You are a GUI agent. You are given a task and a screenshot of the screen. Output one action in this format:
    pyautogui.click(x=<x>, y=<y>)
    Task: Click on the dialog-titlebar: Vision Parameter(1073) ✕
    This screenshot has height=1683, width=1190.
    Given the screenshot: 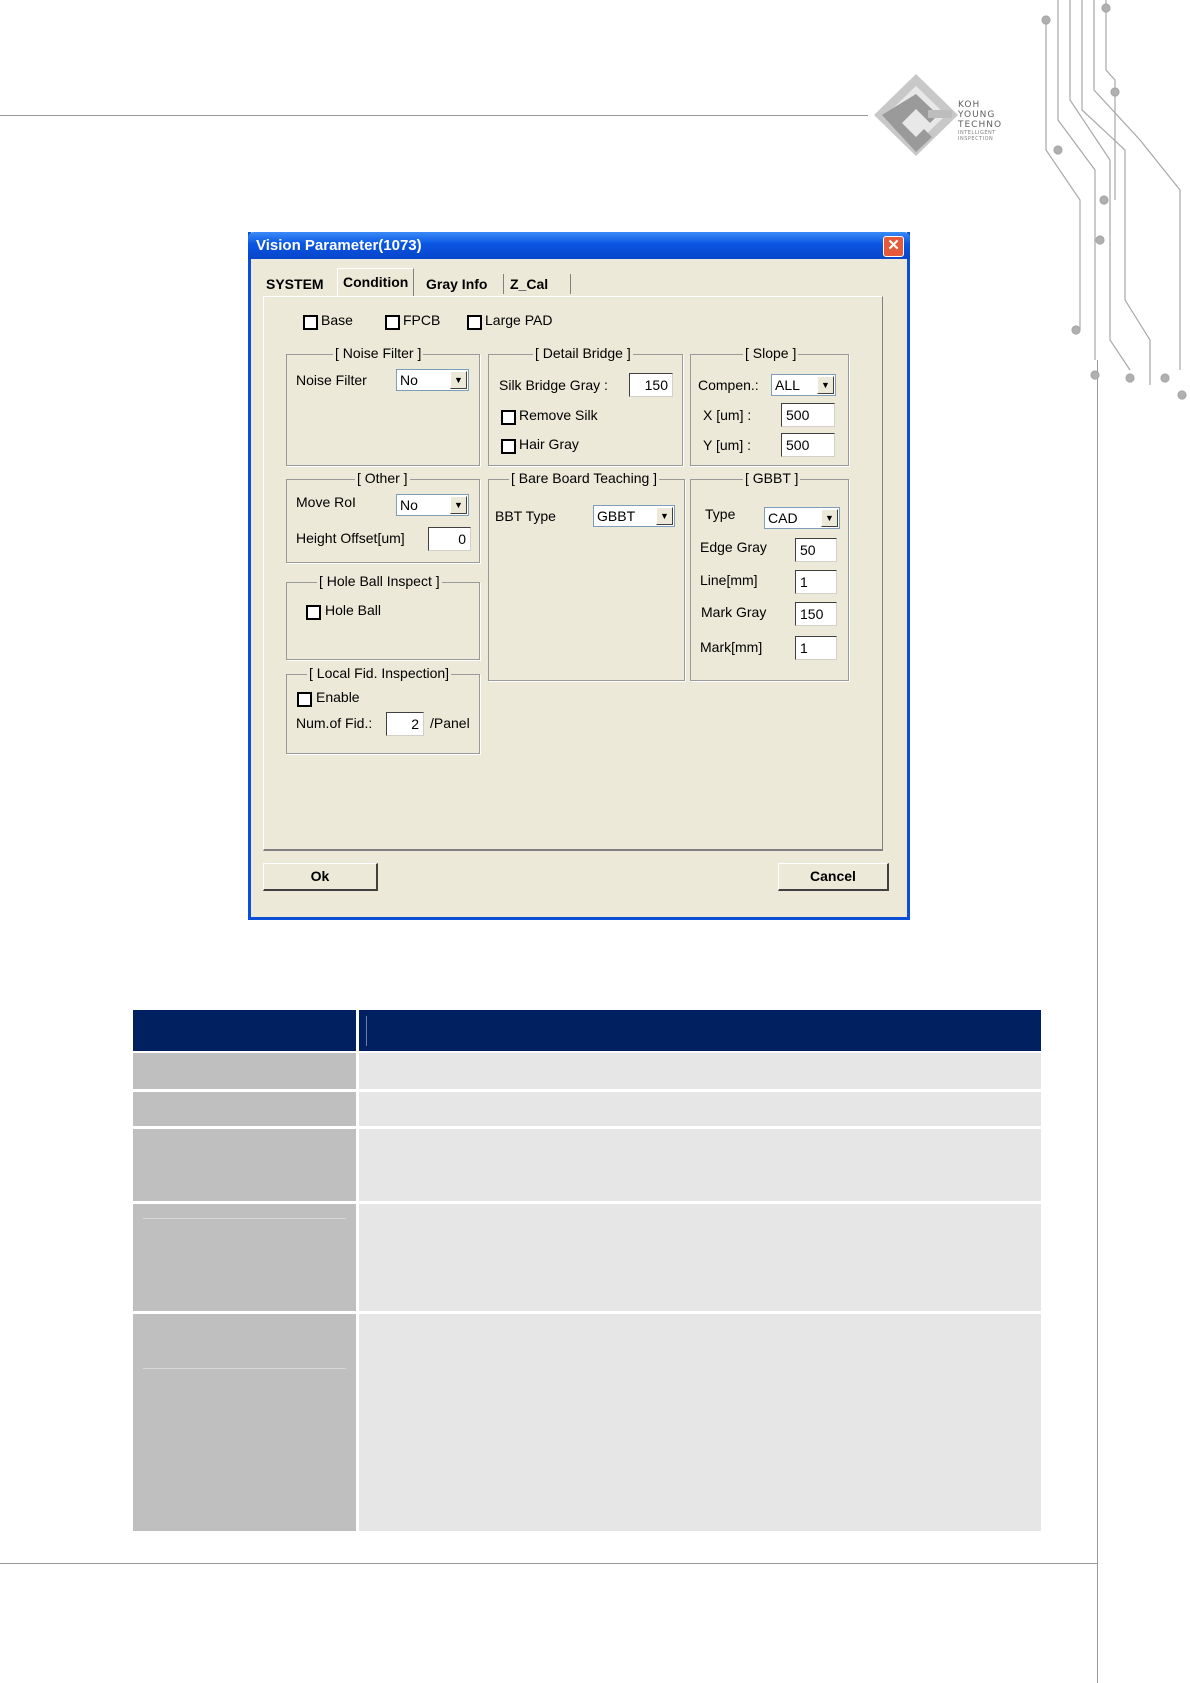 What is the action you would take?
    pyautogui.click(x=579, y=245)
    